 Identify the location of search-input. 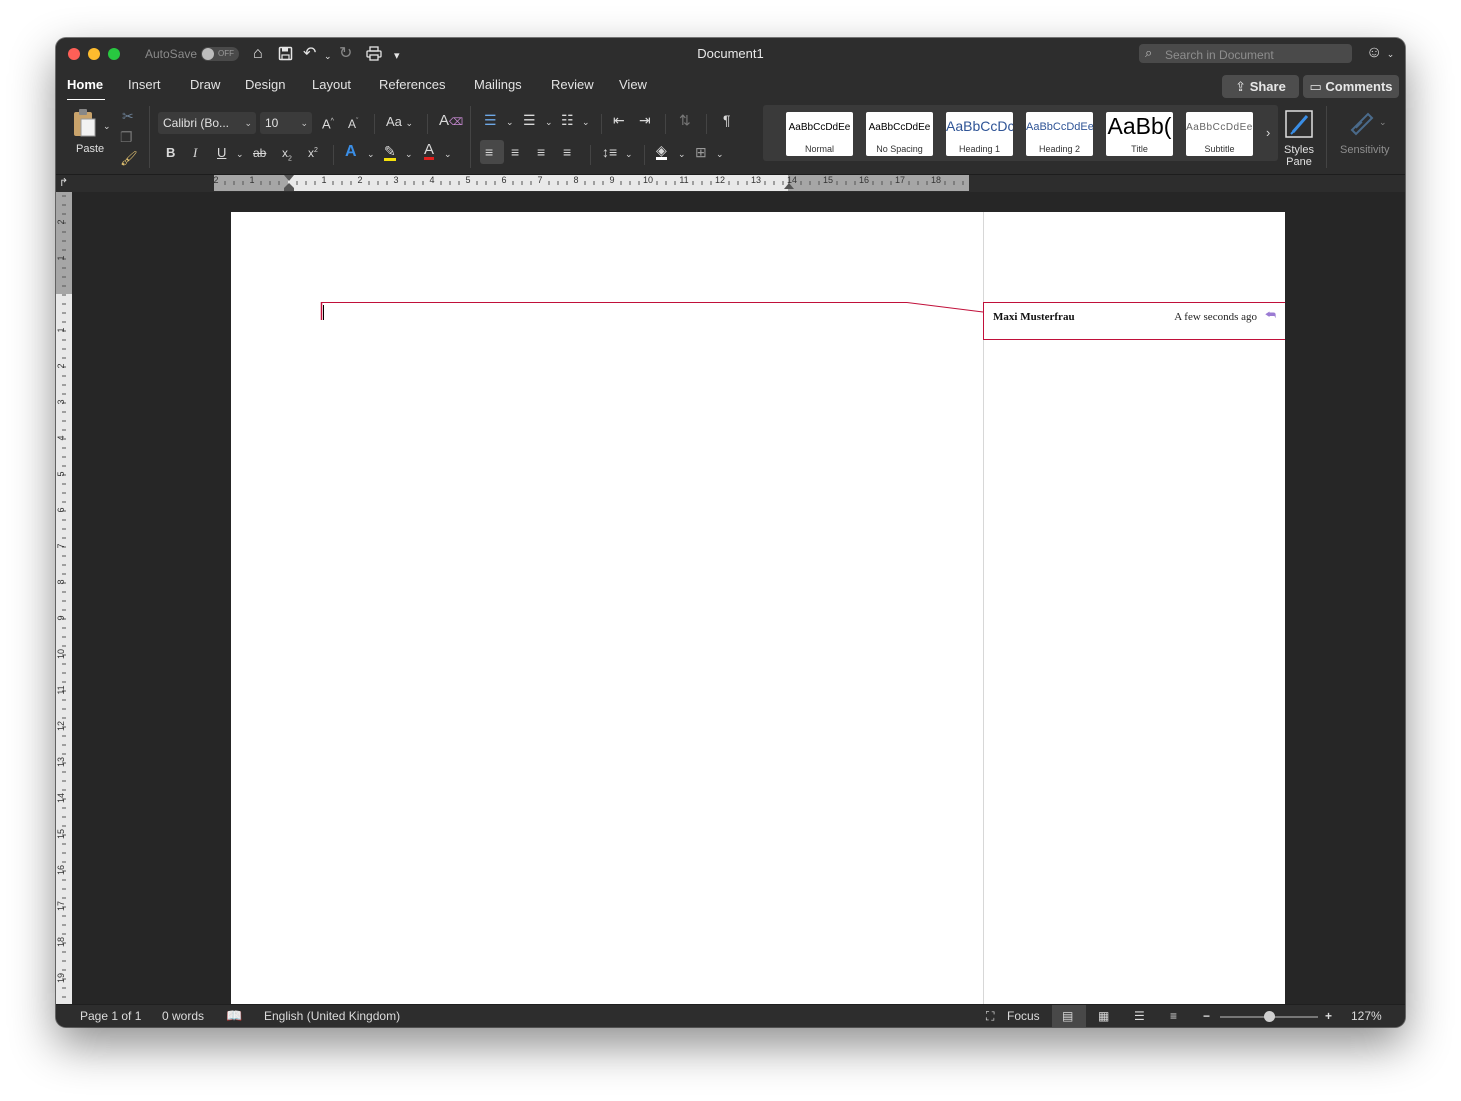
(1257, 54).